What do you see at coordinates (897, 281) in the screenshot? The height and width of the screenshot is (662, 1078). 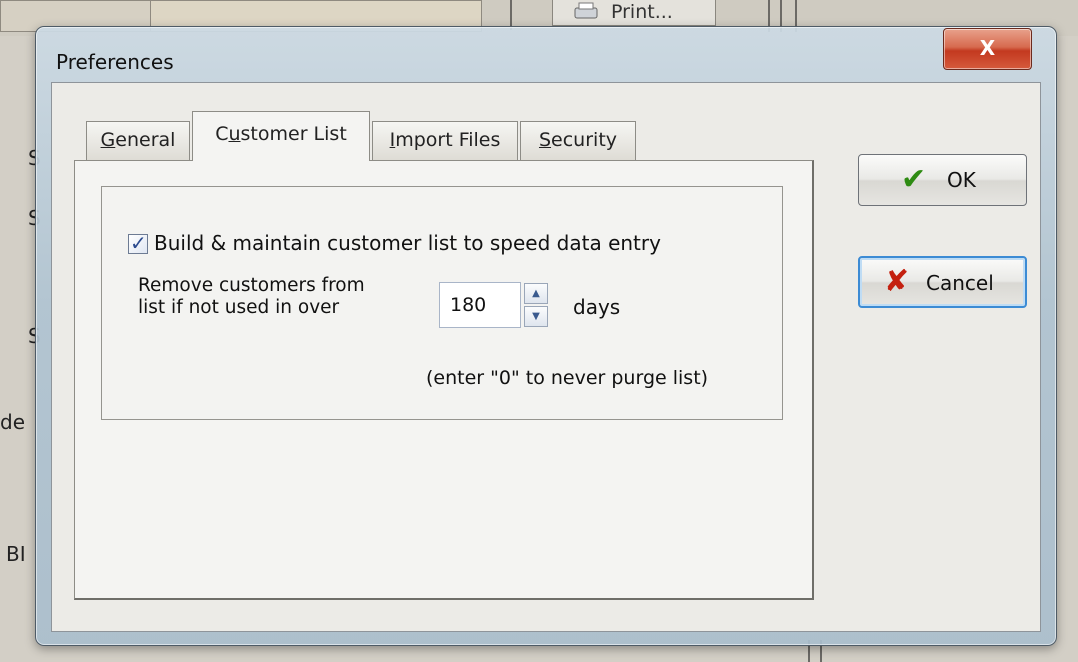 I see `cancel-x-icon: ✘` at bounding box center [897, 281].